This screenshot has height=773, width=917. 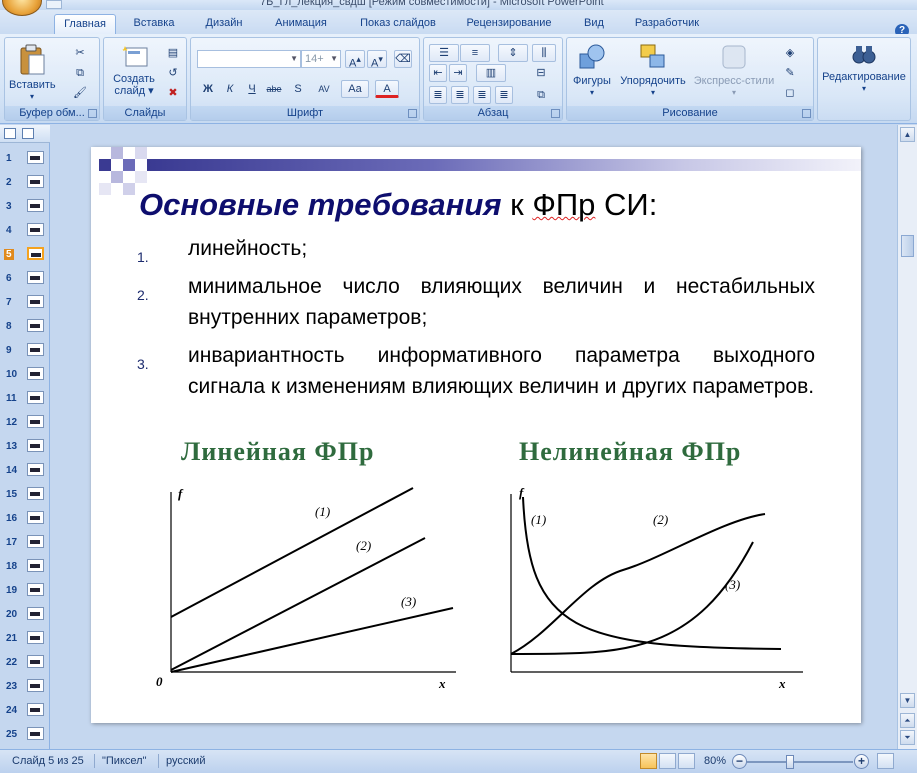 I want to click on slide-thumbnail: 18, so click(x=25, y=567).